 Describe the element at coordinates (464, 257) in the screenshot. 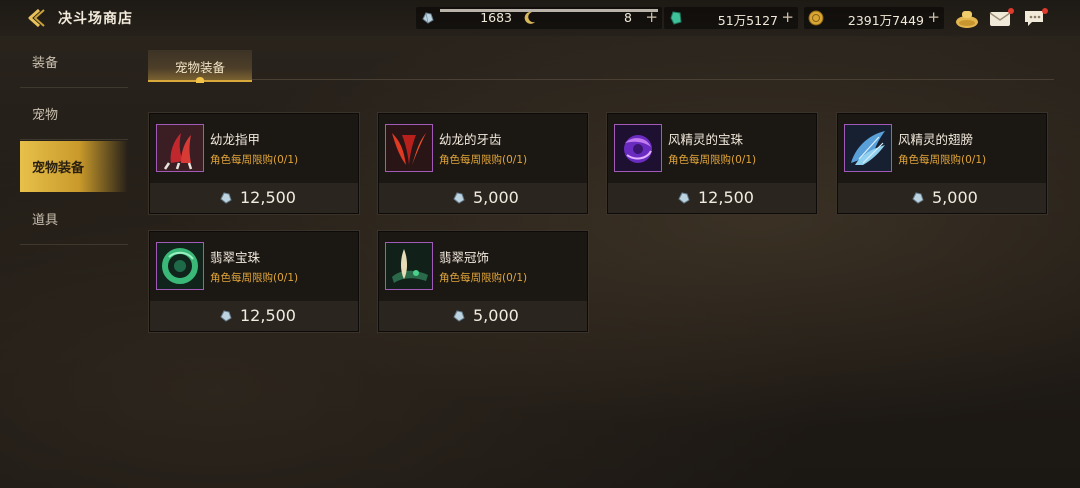

I see `item-name: 翡翠冠饰` at that location.